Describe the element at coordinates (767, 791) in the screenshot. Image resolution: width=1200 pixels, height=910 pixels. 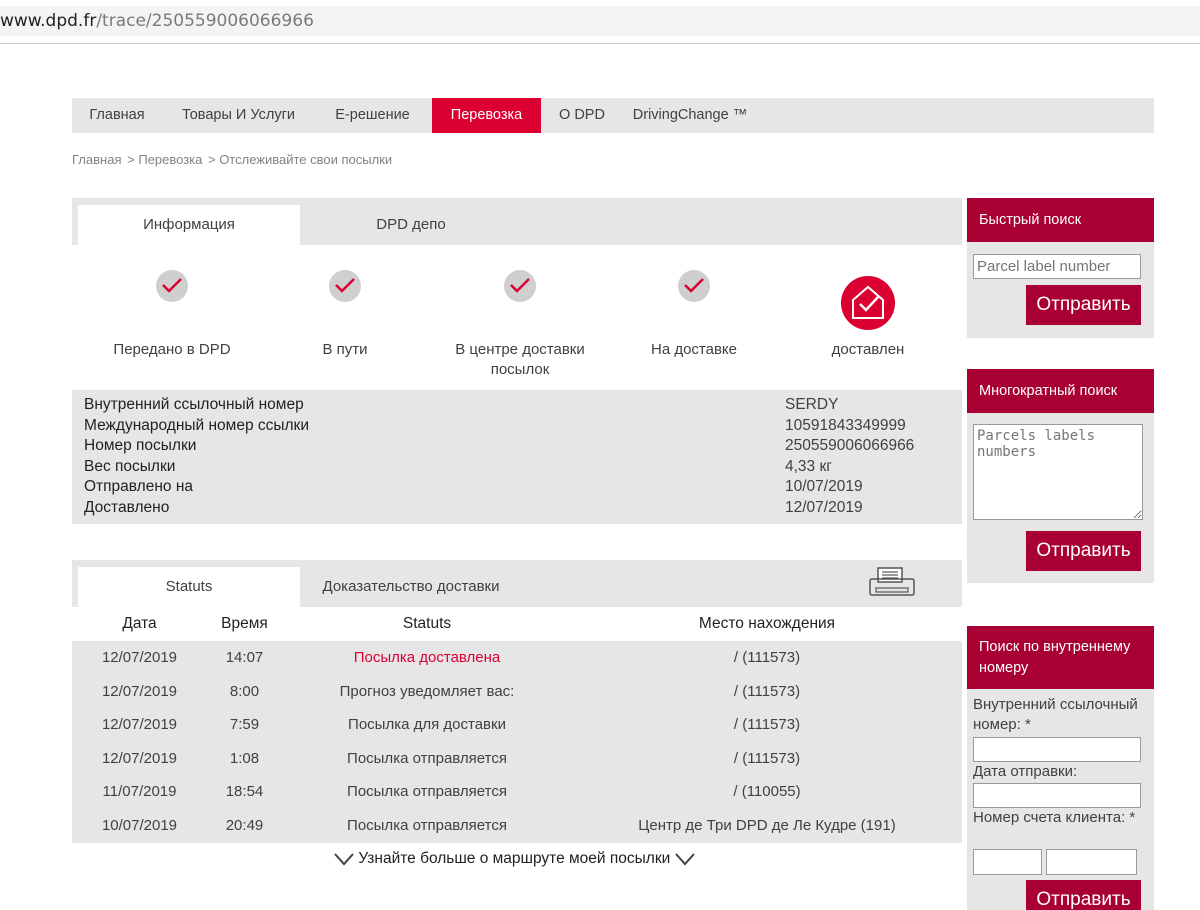
I see `event-place: / (110055)` at that location.